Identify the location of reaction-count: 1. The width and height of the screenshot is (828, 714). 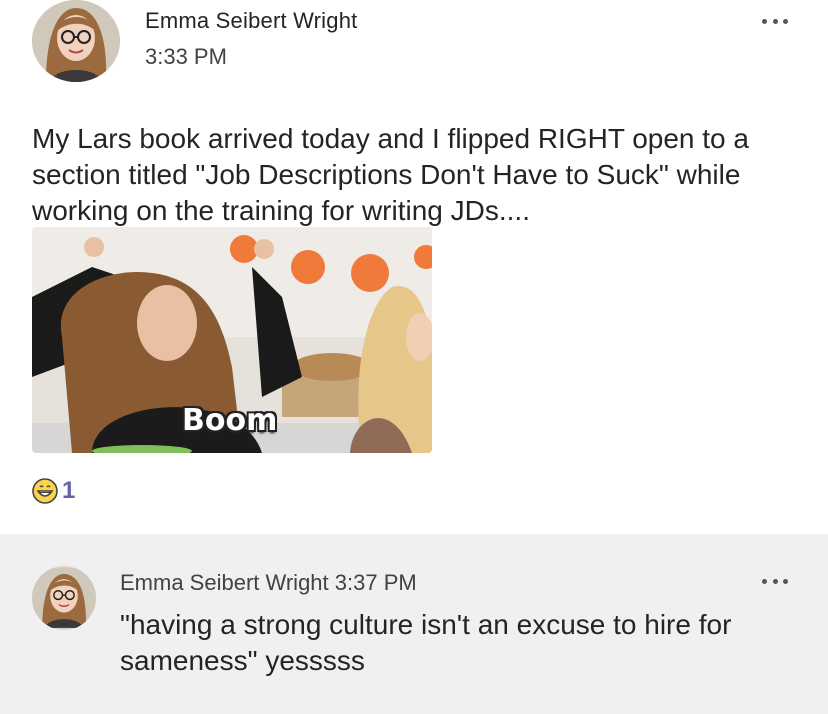
(69, 490).